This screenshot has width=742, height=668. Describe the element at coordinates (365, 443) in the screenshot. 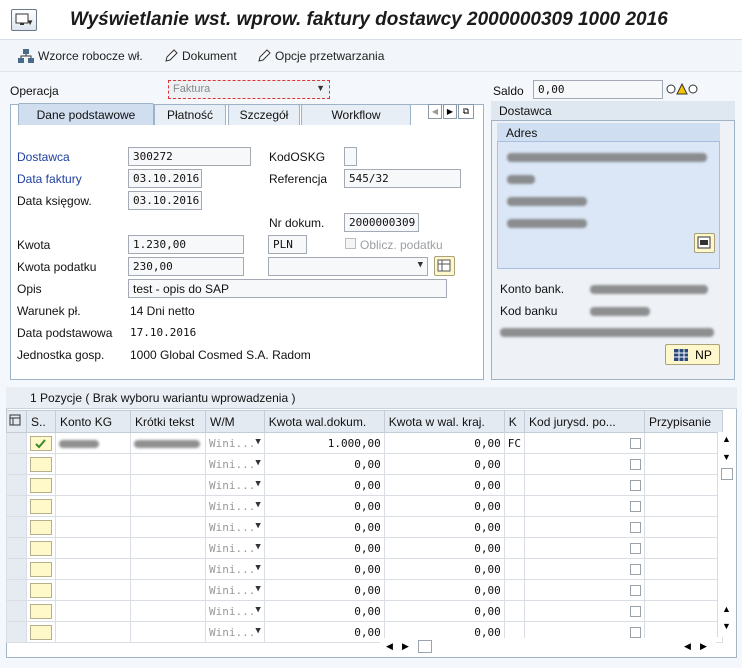

I see `table-row: Wini... ▼ 1.000,00 0,00 FC` at that location.